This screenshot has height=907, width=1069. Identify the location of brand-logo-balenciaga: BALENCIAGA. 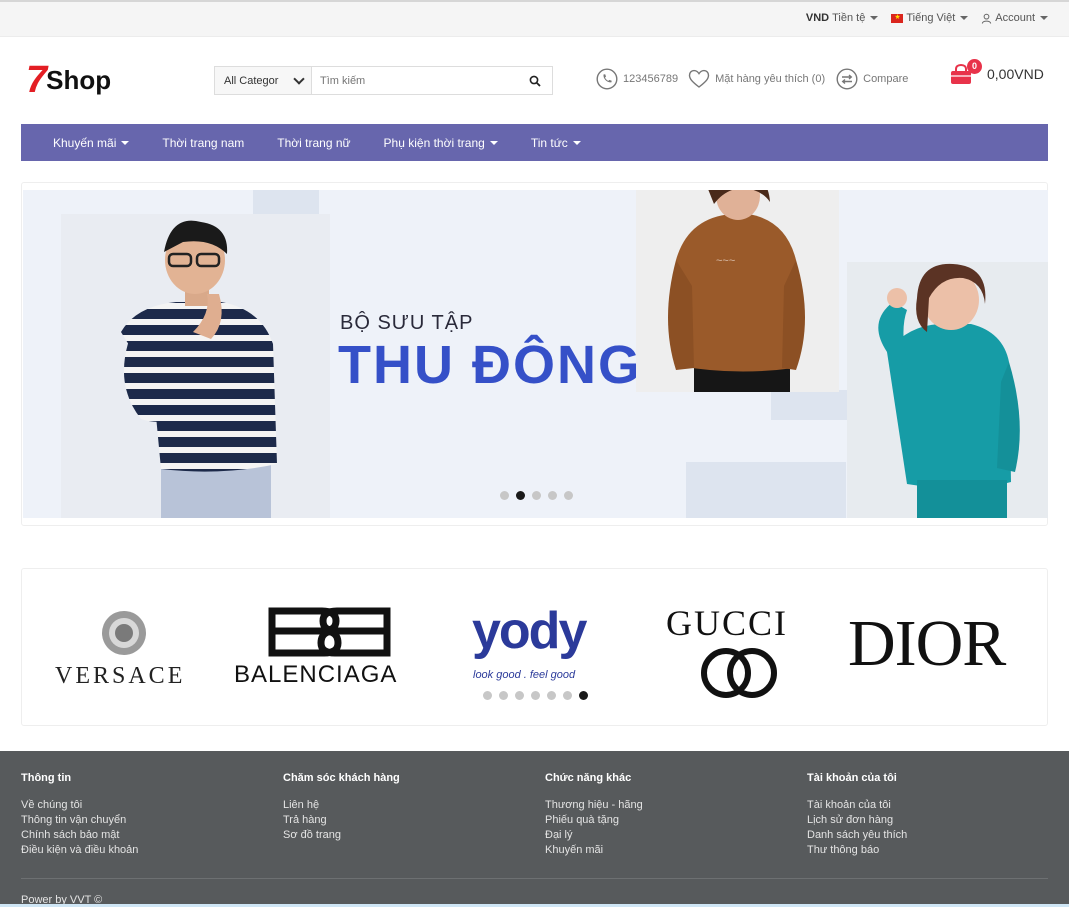
(329, 650).